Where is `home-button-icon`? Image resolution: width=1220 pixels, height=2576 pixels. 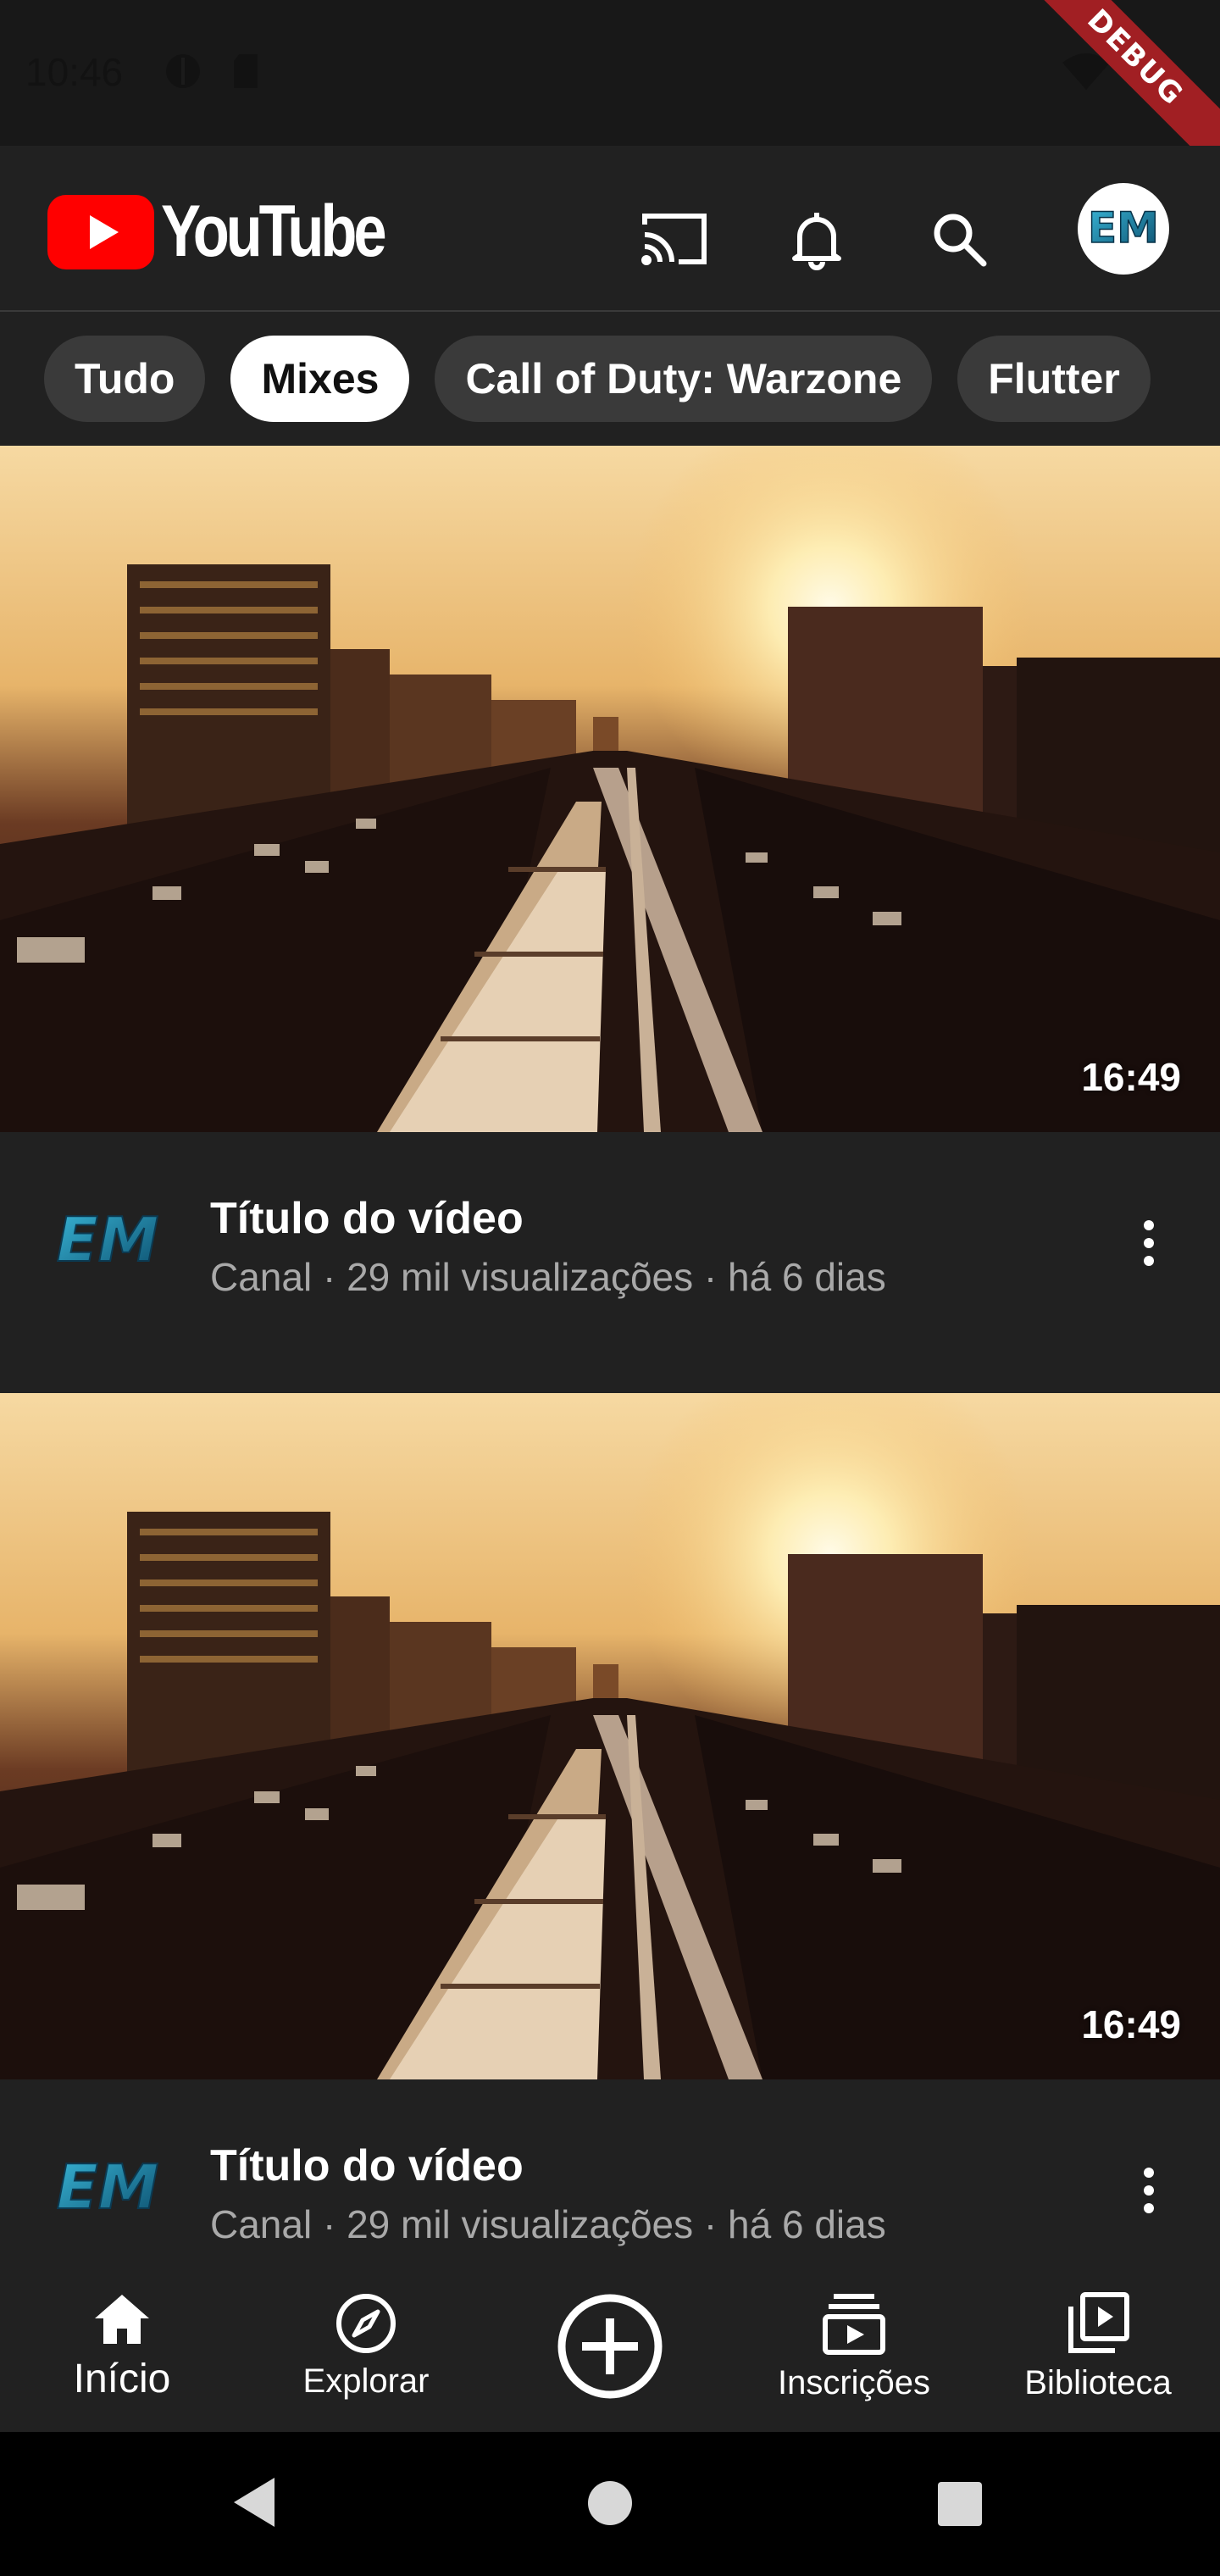
home-button-icon is located at coordinates (610, 2503).